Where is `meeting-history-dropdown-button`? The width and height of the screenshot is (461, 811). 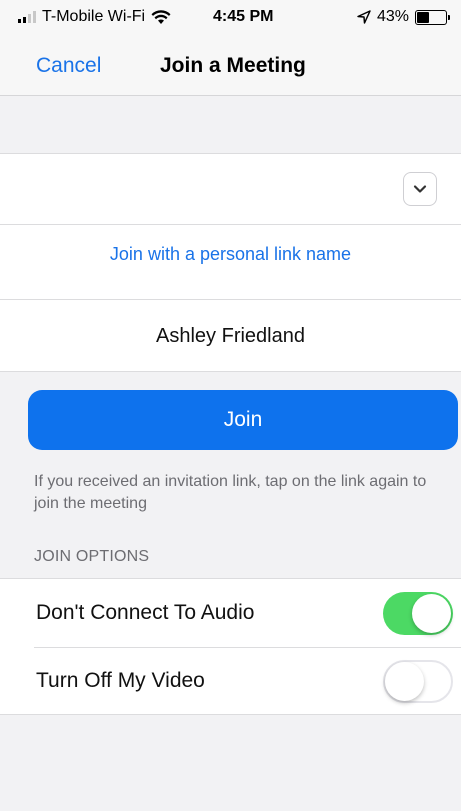
meeting-history-dropdown-button is located at coordinates (420, 189).